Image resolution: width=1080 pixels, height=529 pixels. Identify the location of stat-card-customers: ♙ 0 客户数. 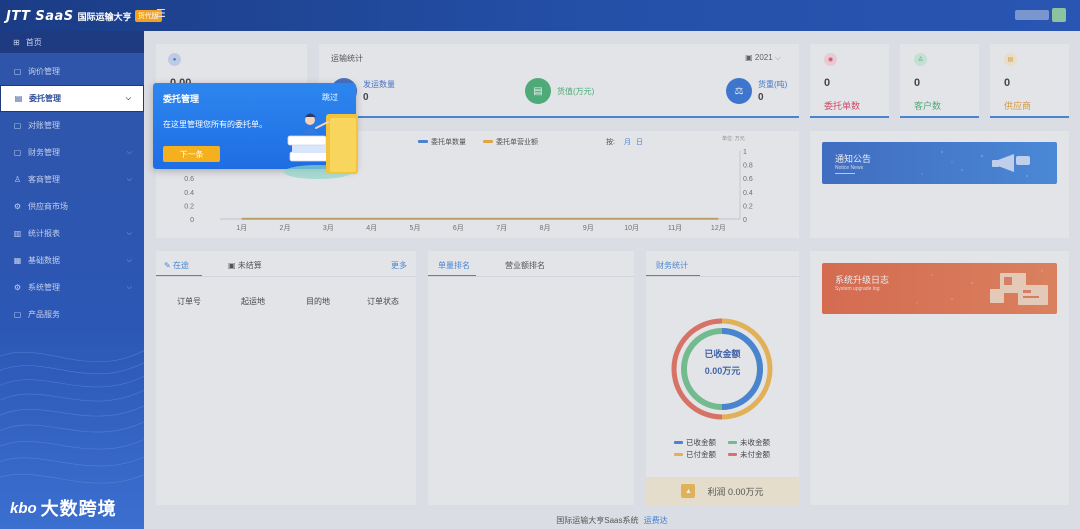
(939, 81).